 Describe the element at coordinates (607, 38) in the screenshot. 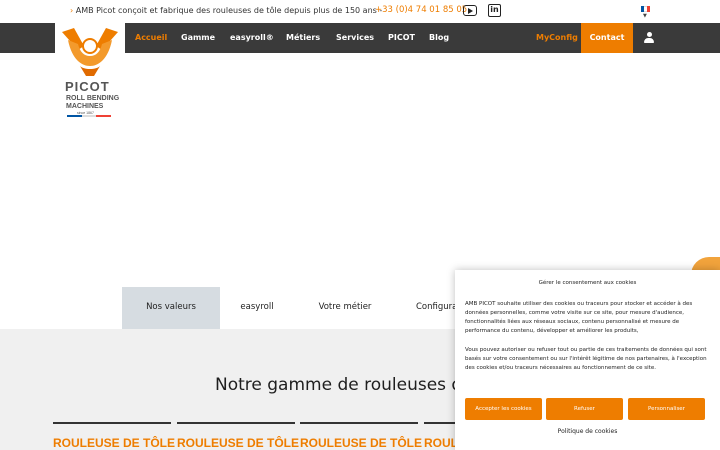

I see `contact-button: Contact` at that location.